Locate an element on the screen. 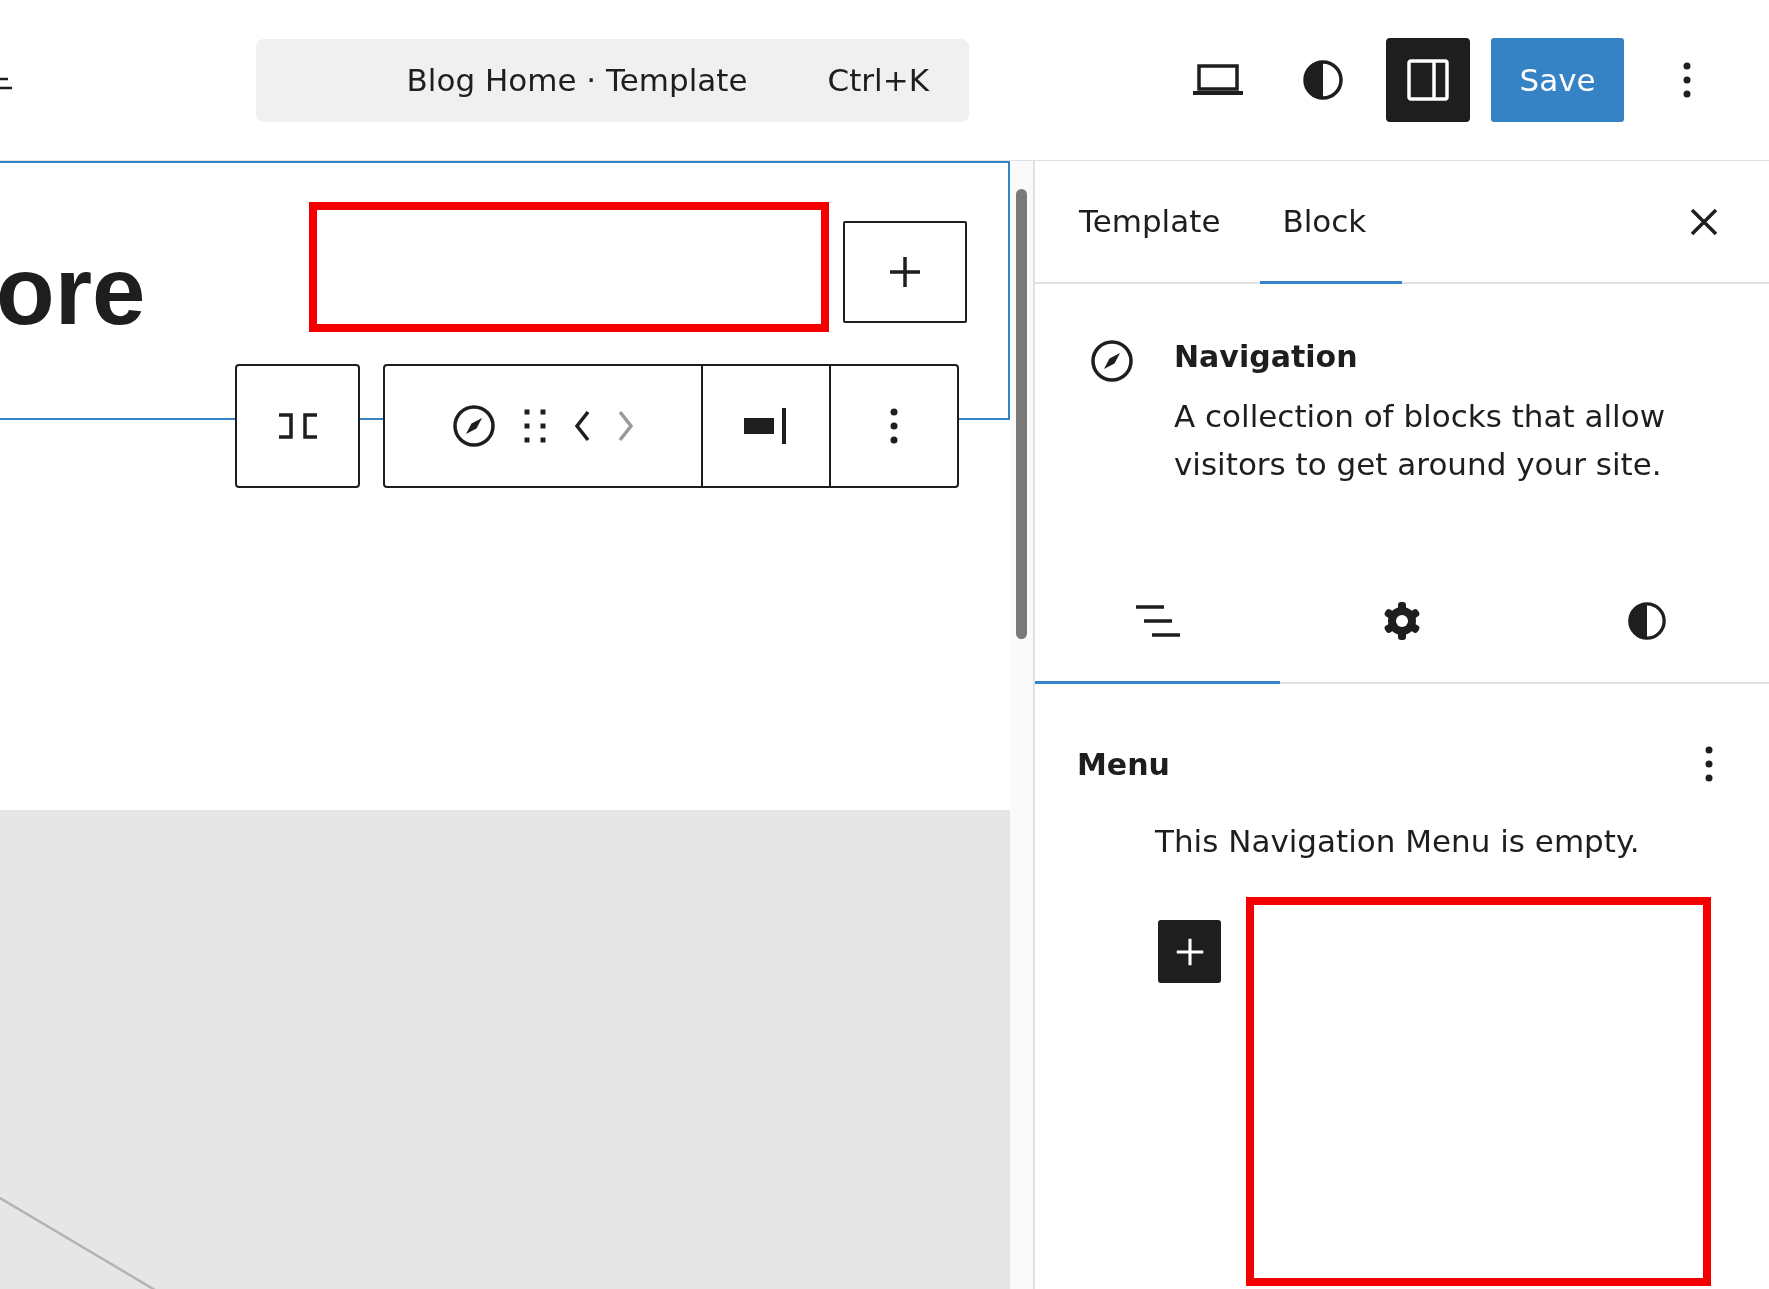  empty-menu-message: This Navigation Menu is empty. is located at coordinates (1398, 841).